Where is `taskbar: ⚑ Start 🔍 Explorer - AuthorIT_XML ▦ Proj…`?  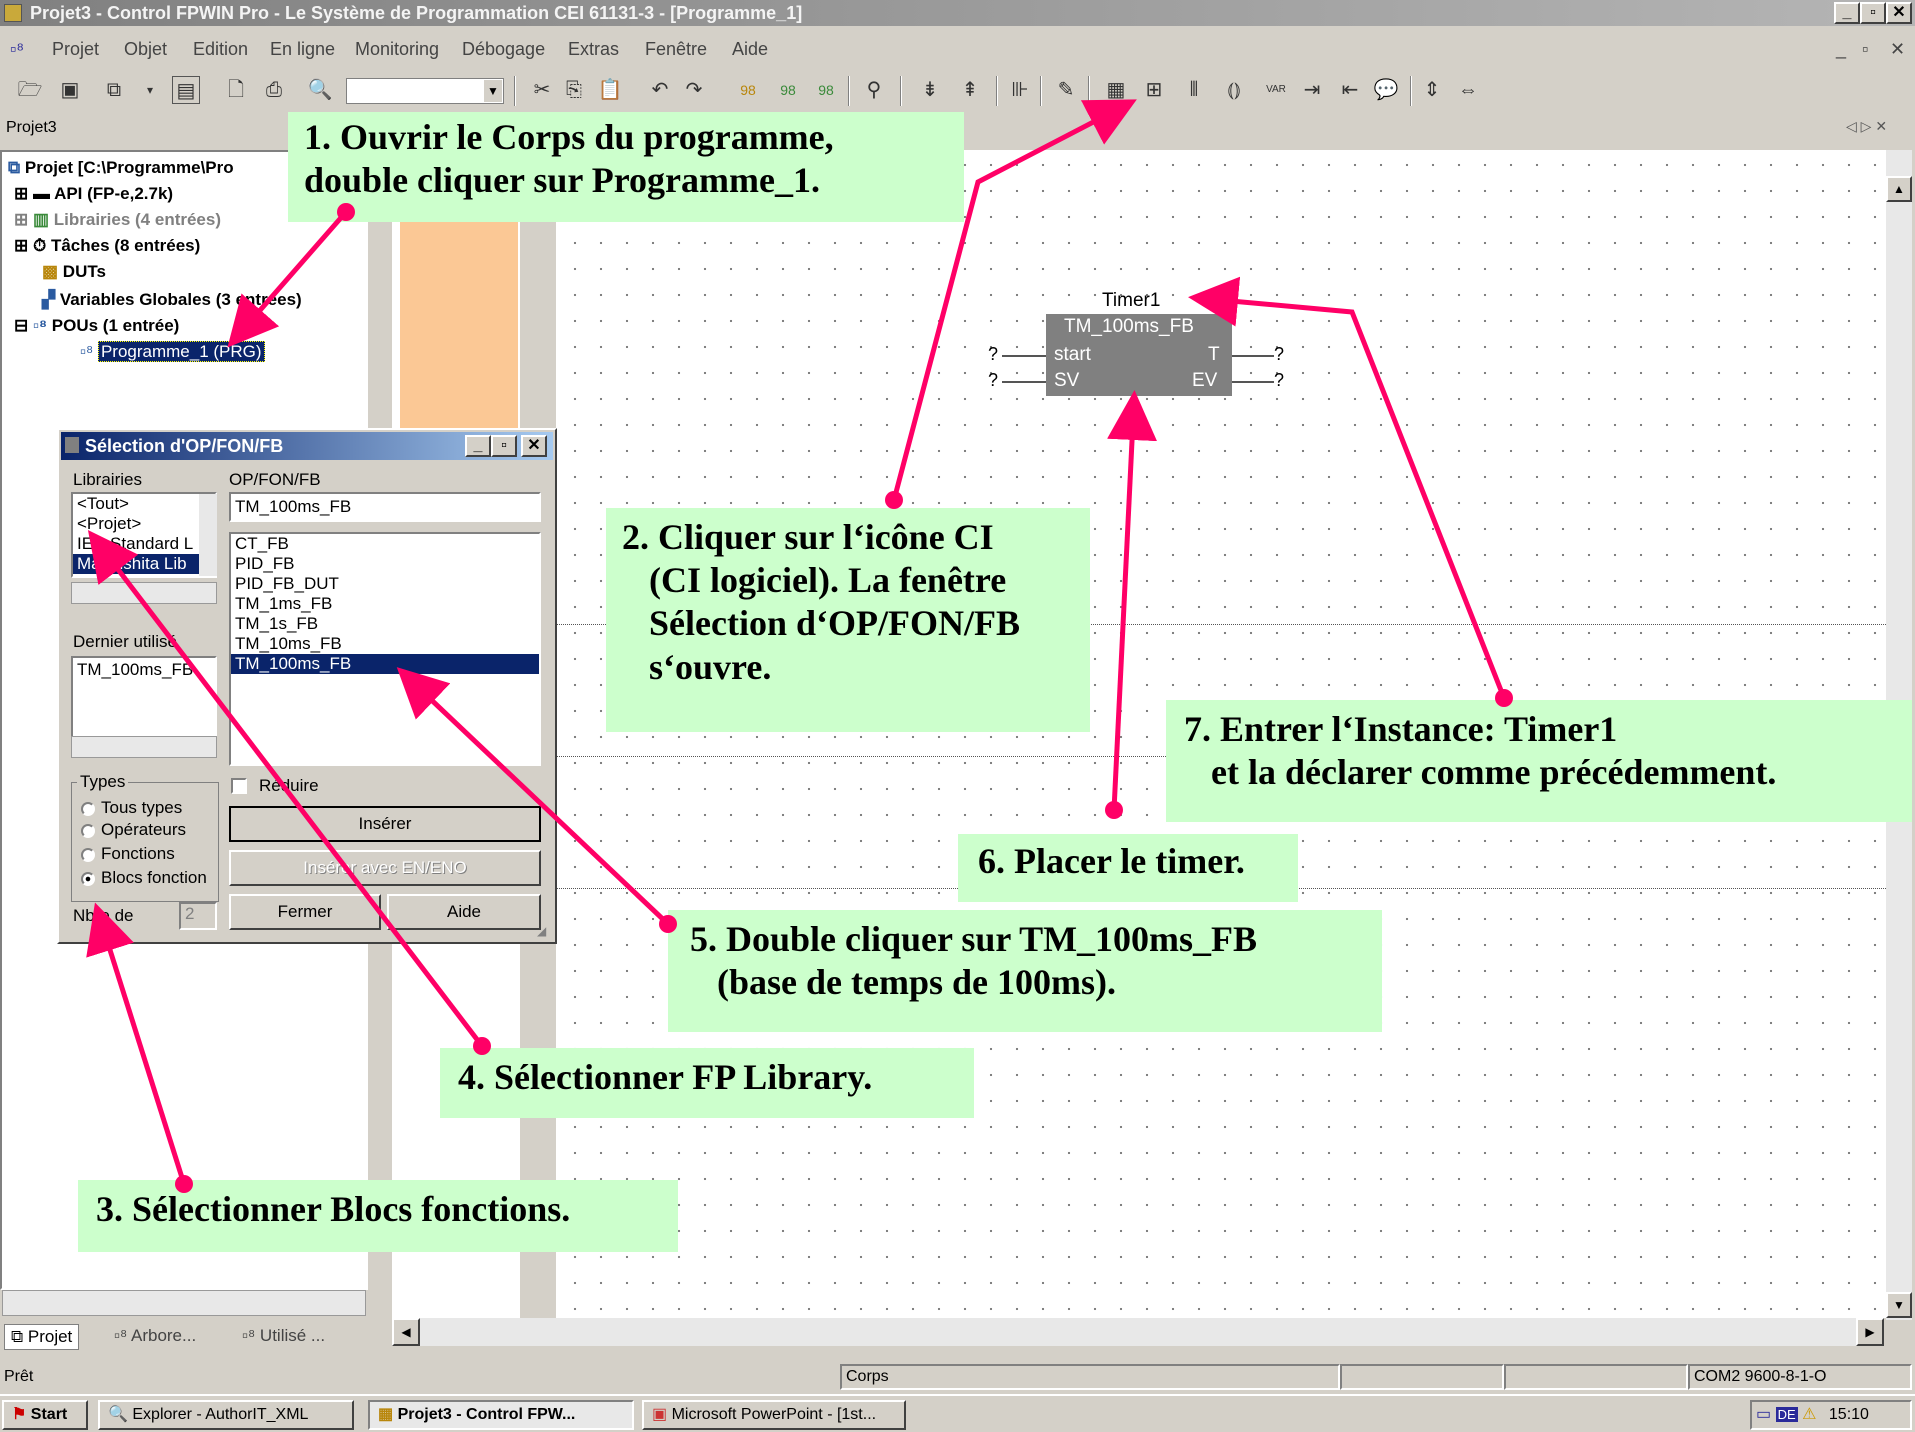 taskbar: ⚑ Start 🔍 Explorer - AuthorIT_XML ▦ Proj… is located at coordinates (957, 1413).